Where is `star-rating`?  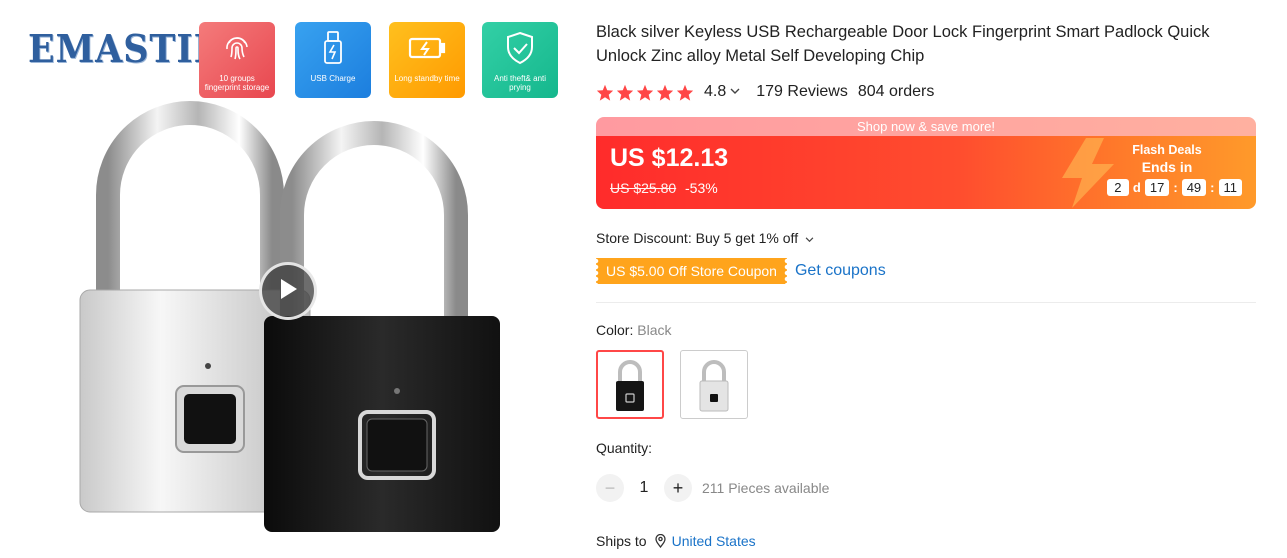
star-rating is located at coordinates (645, 92).